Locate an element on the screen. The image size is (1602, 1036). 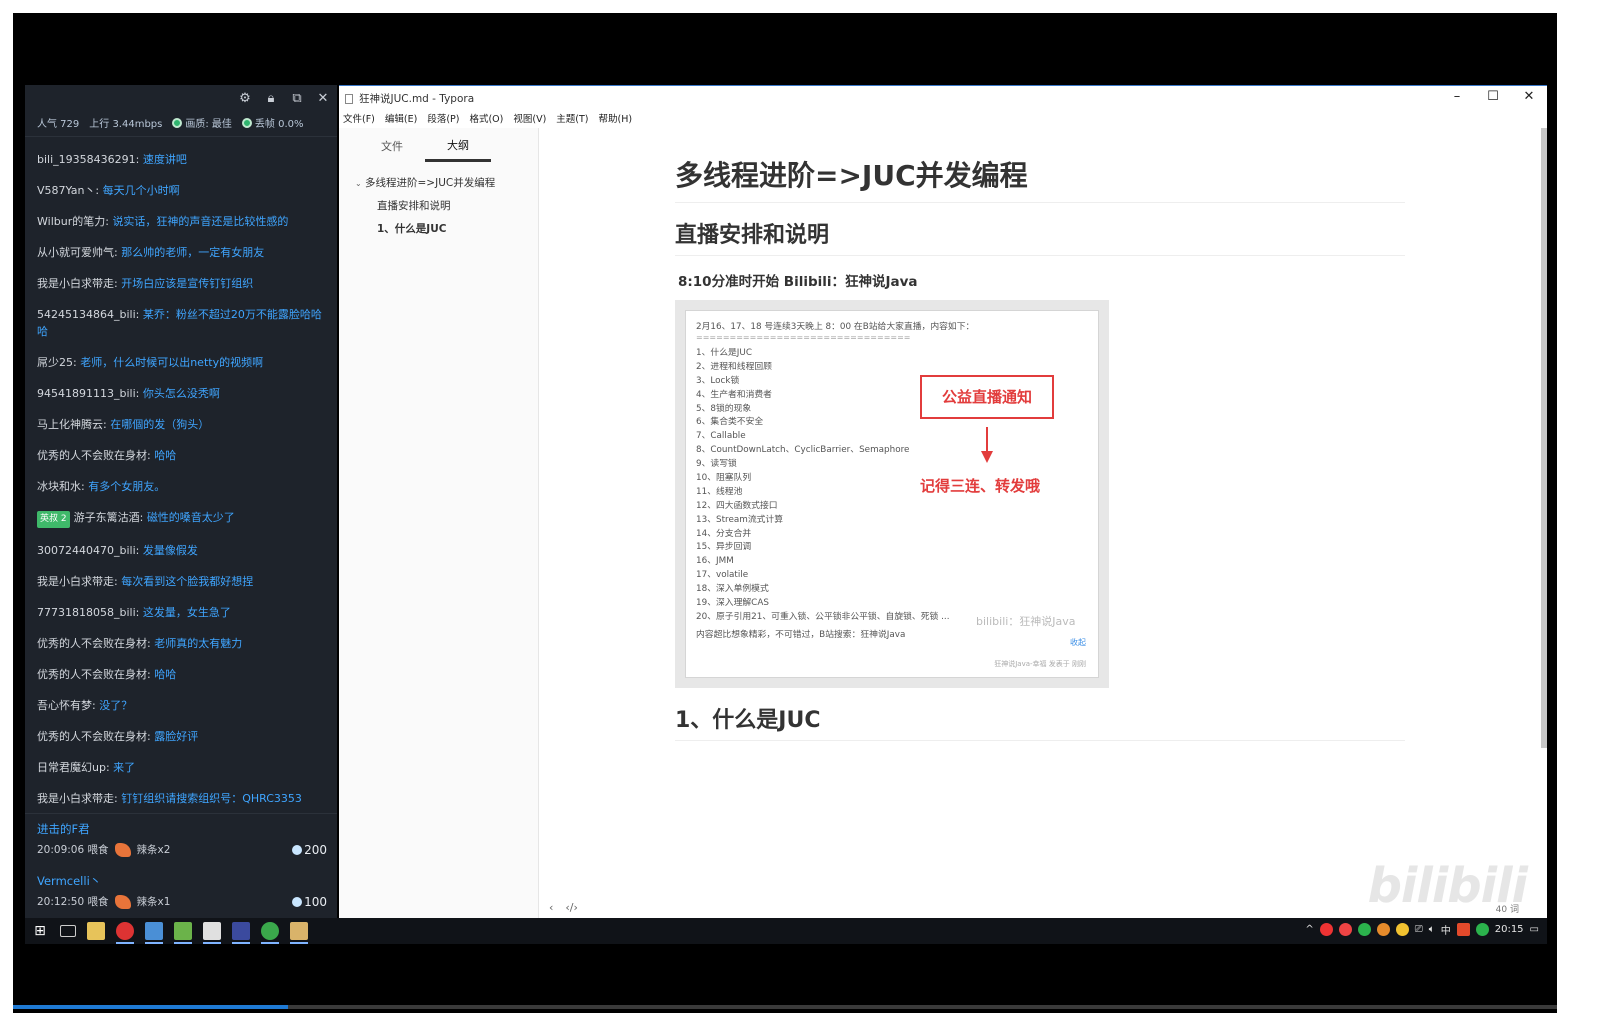
chat-message: 30072440470_bili: 发量像假发 is located at coordinates (181, 550).